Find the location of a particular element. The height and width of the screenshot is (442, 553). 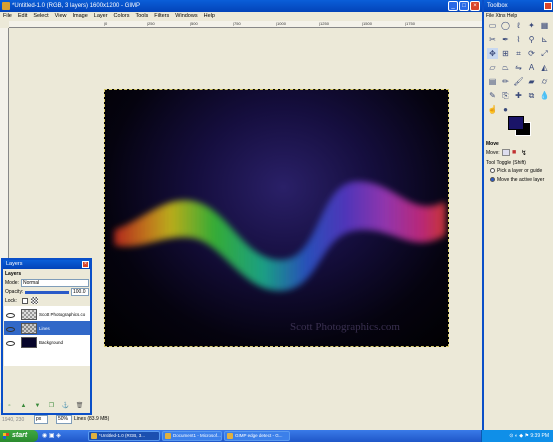

text-icon: A is located at coordinates (531, 67).